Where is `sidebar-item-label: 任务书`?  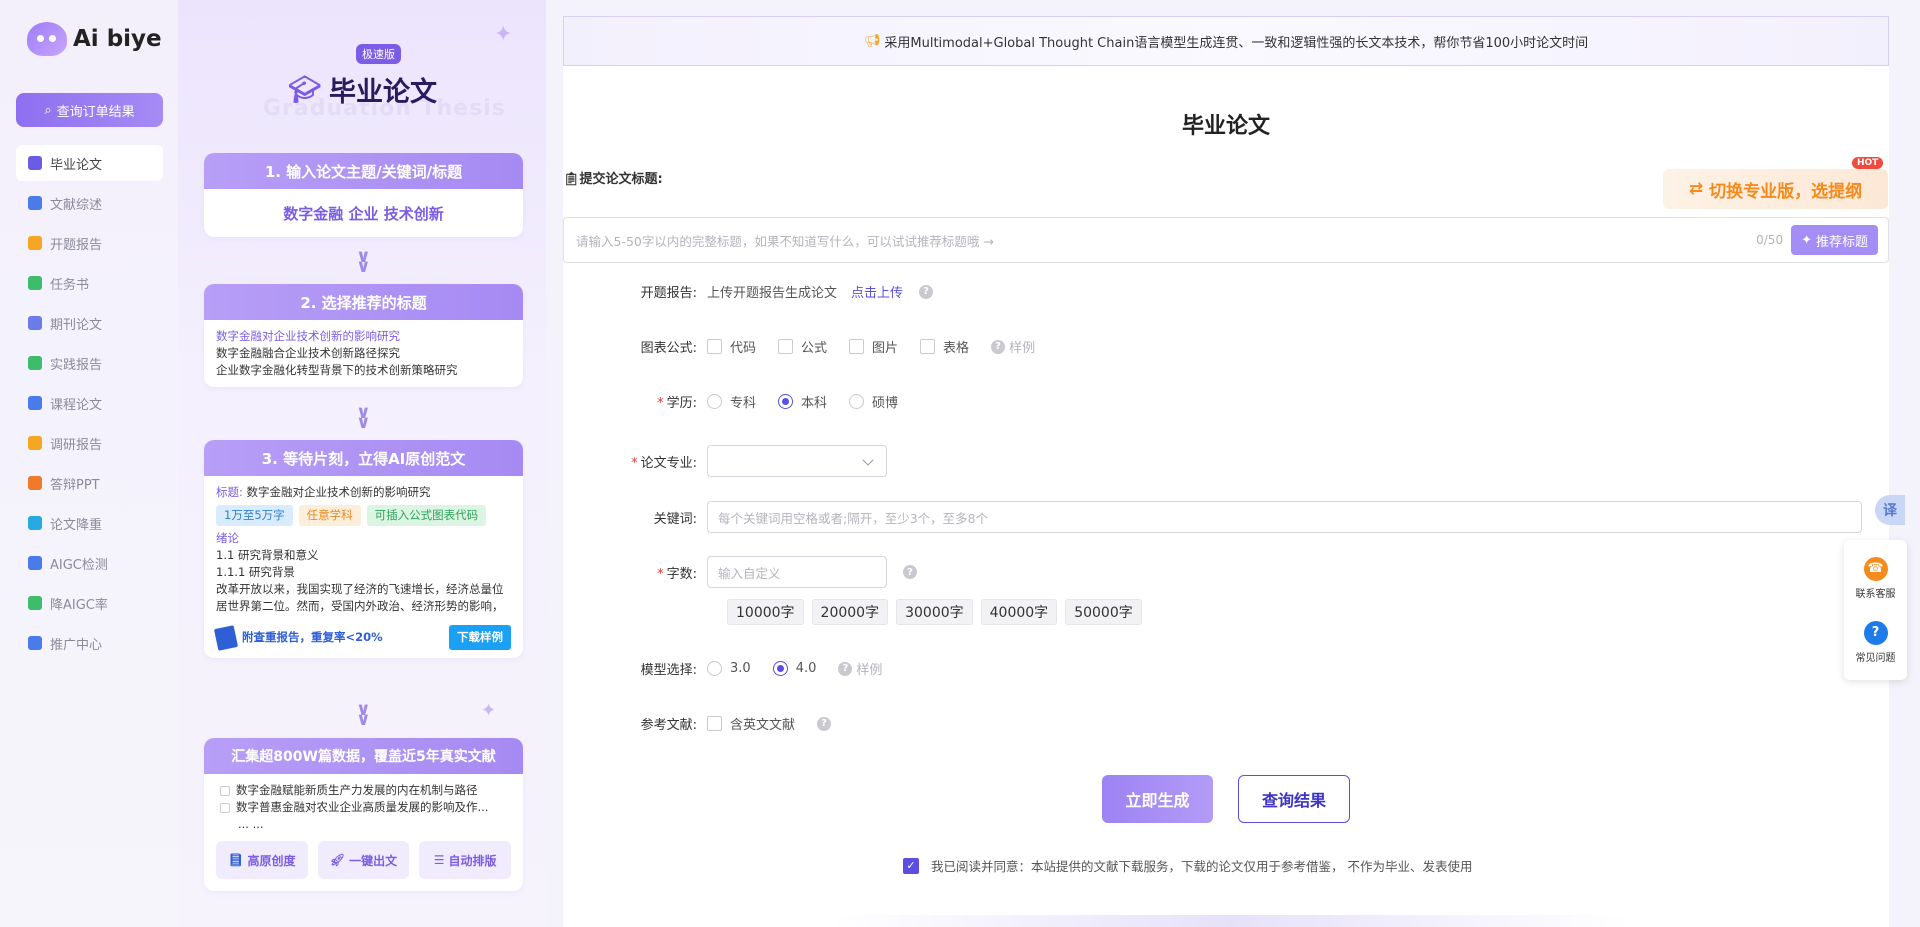 sidebar-item-label: 任务书 is located at coordinates (70, 285).